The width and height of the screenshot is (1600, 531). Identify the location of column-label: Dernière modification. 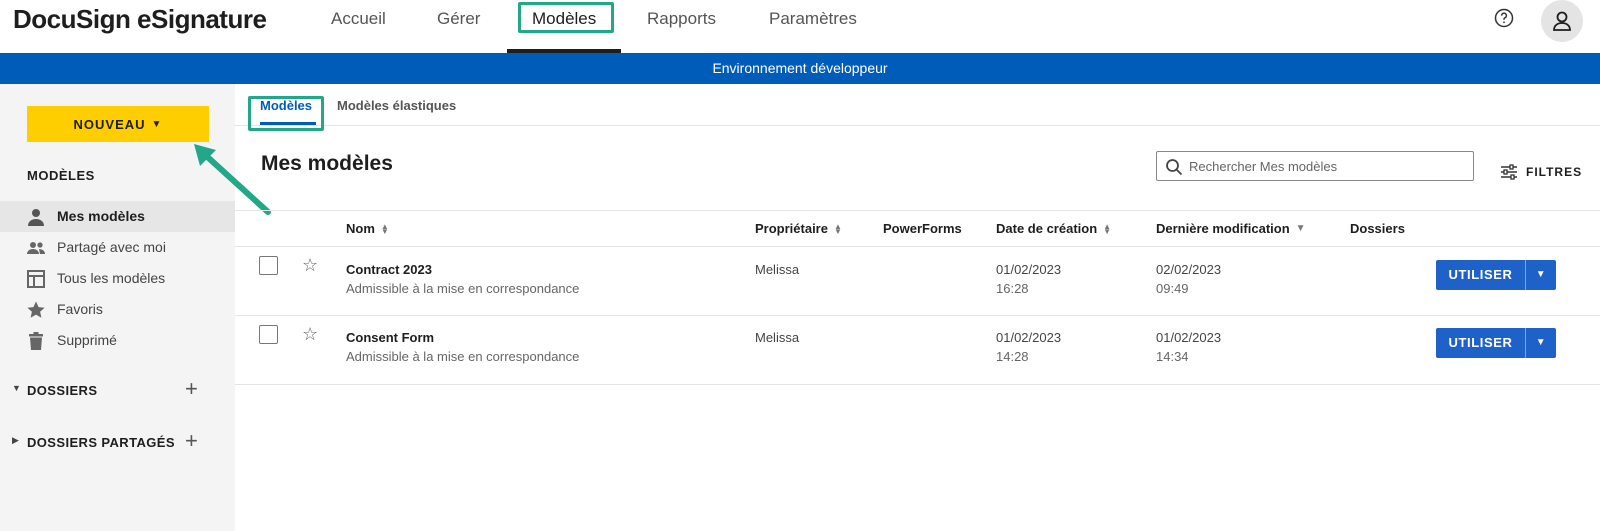
(1223, 228).